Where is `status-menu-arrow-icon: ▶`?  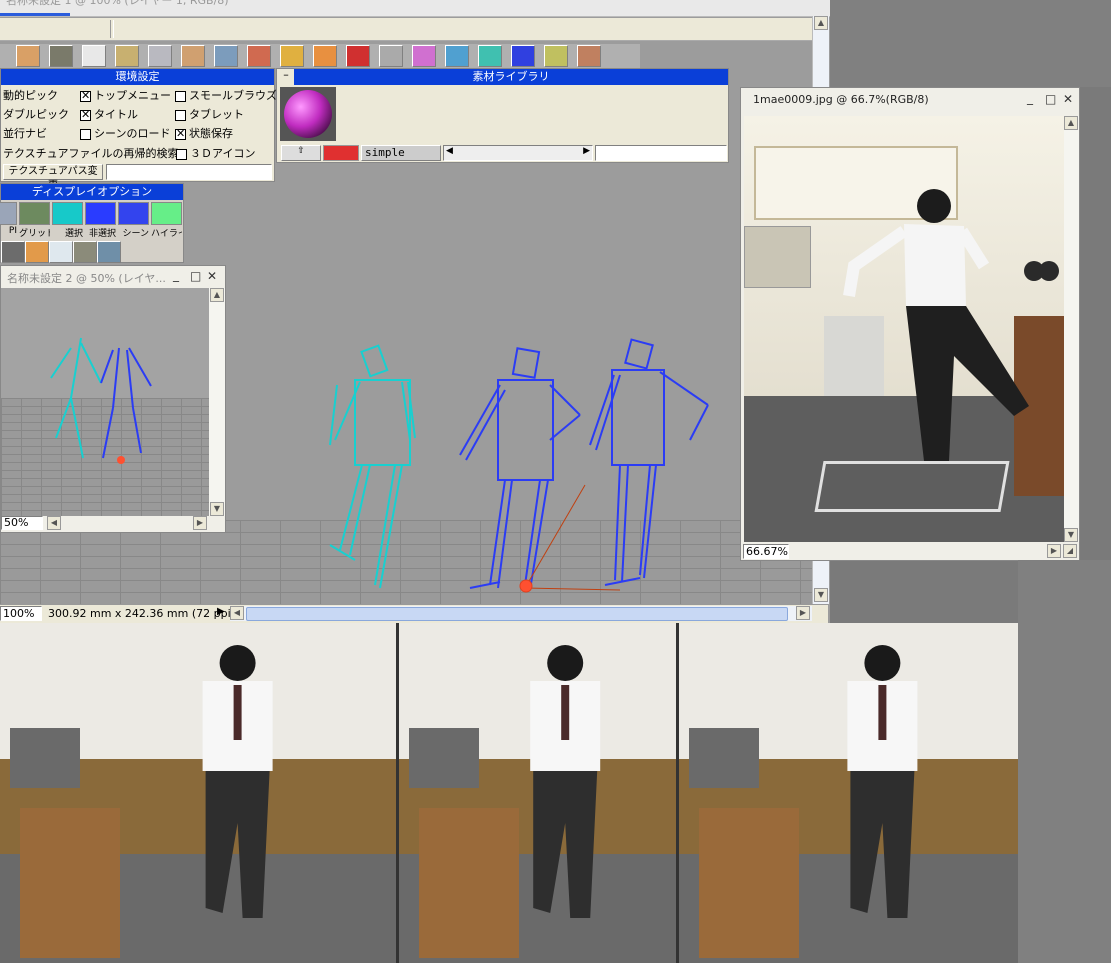 status-menu-arrow-icon: ▶ is located at coordinates (221, 611).